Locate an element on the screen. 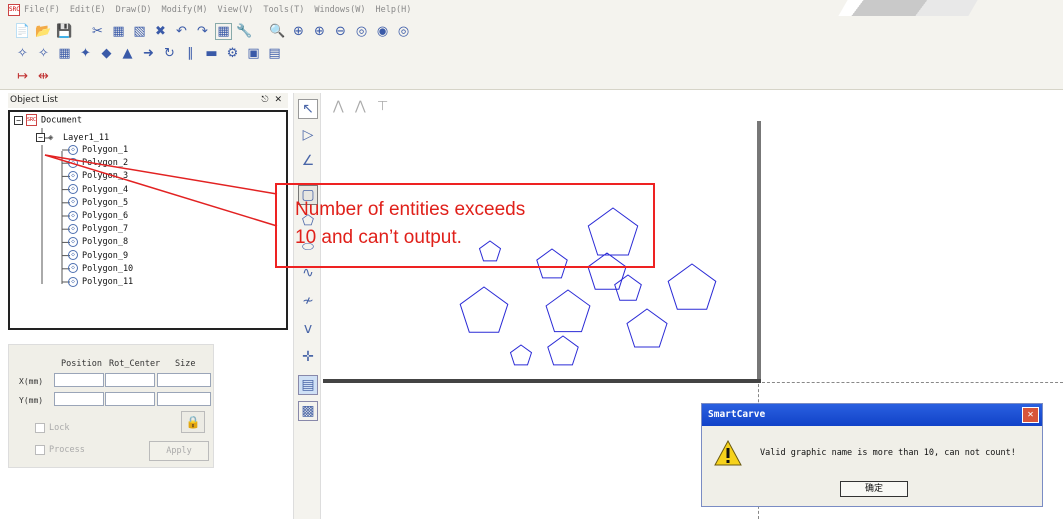 This screenshot has width=1063, height=519. dialog-ok-button: 确定 is located at coordinates (874, 489).